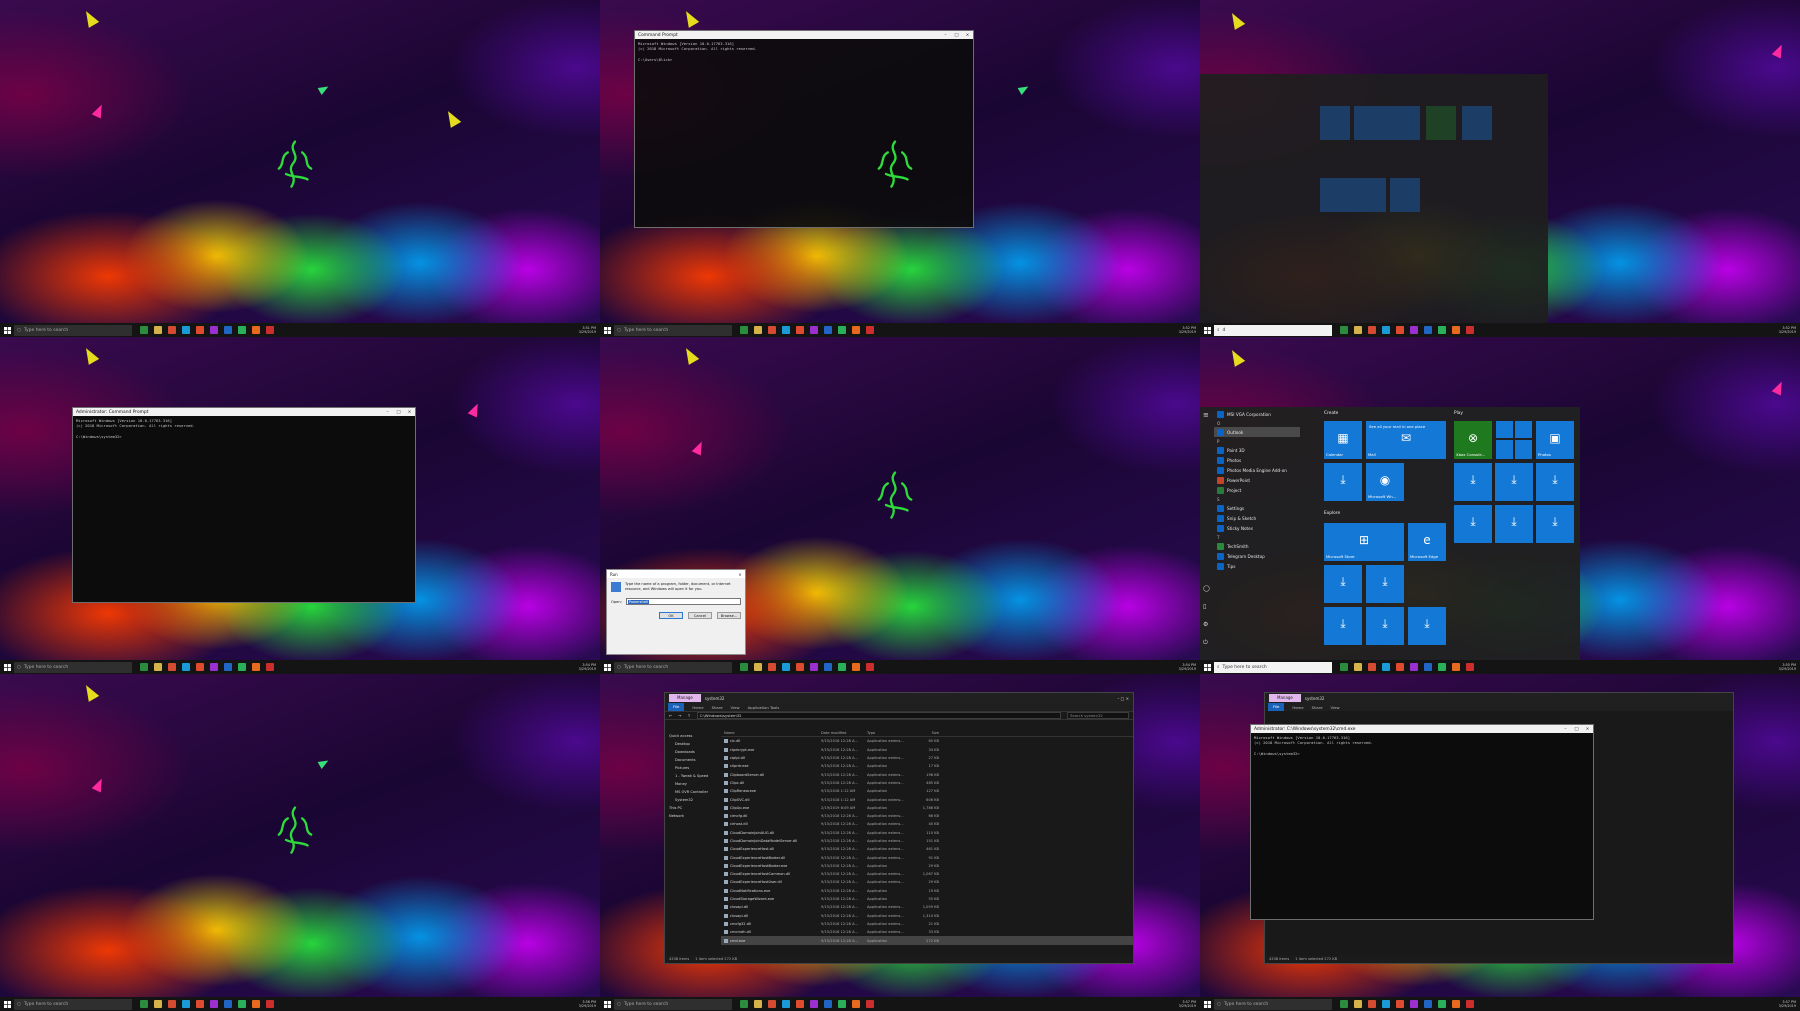 The image size is (1800, 1011). What do you see at coordinates (945, 35) in the screenshot?
I see `minimize-icon: –` at bounding box center [945, 35].